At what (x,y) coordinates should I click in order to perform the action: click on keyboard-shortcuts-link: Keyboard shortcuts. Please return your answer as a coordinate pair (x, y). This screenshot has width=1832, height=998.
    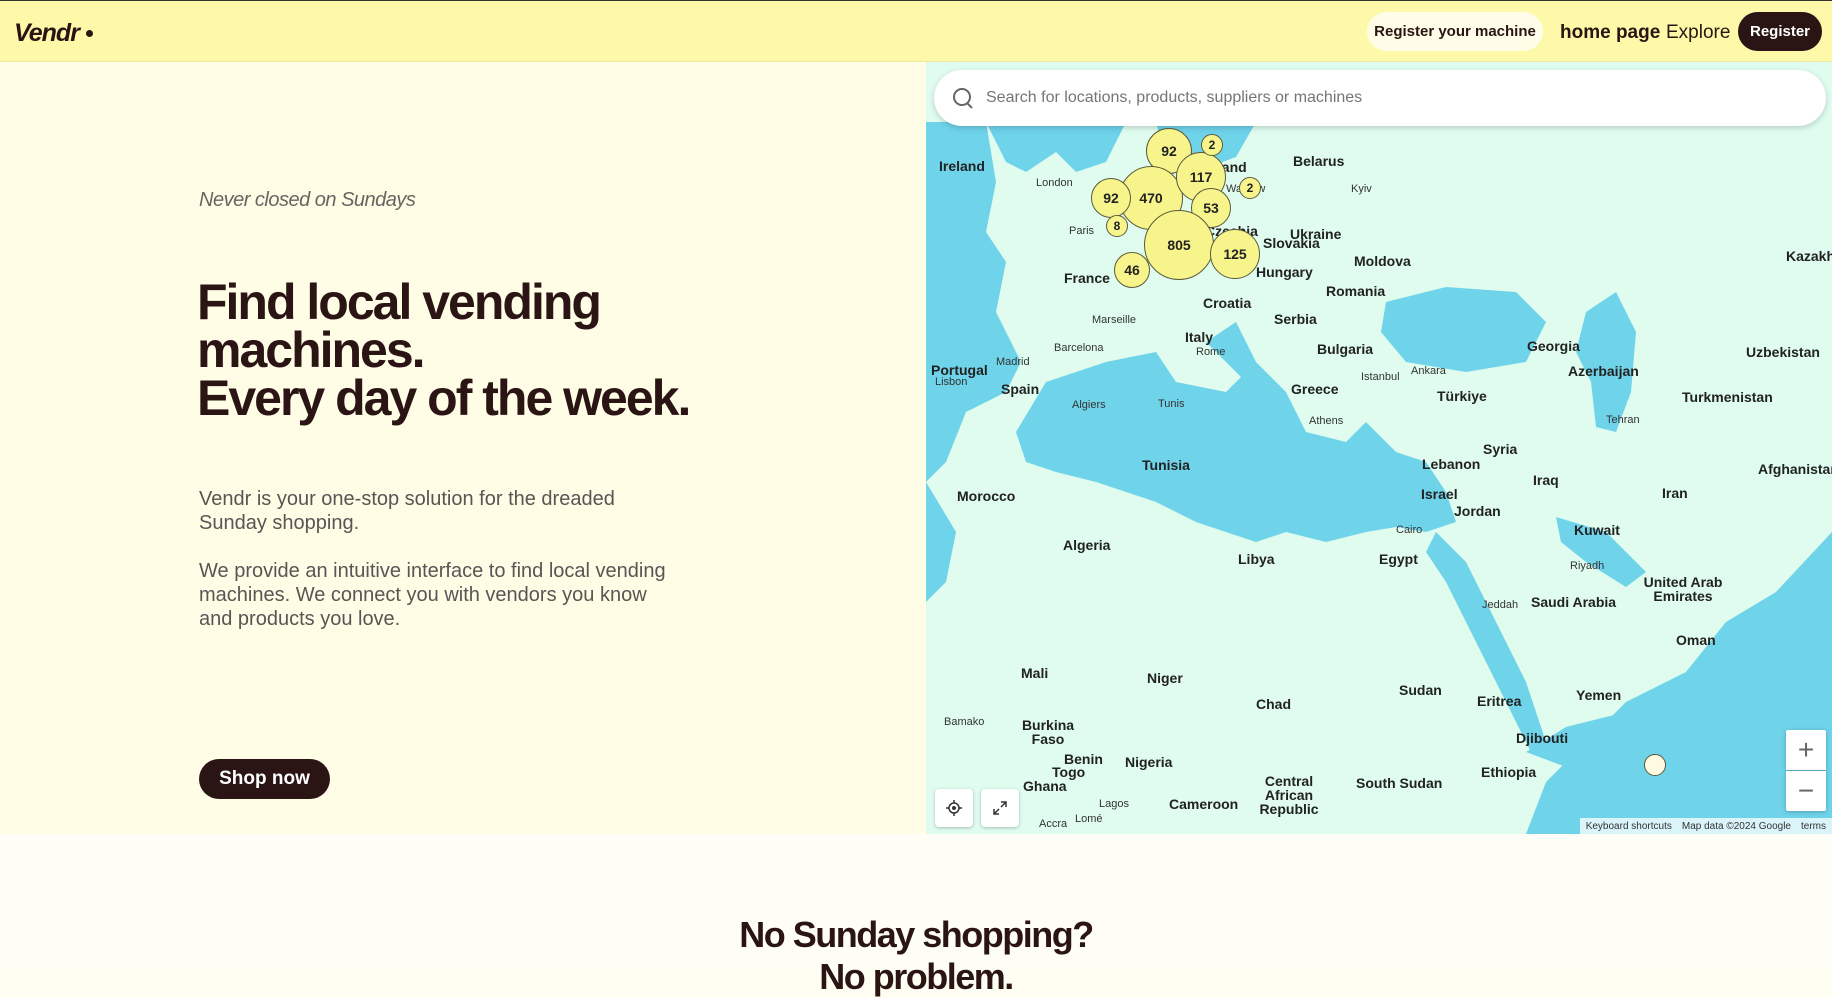
    Looking at the image, I should click on (1629, 826).